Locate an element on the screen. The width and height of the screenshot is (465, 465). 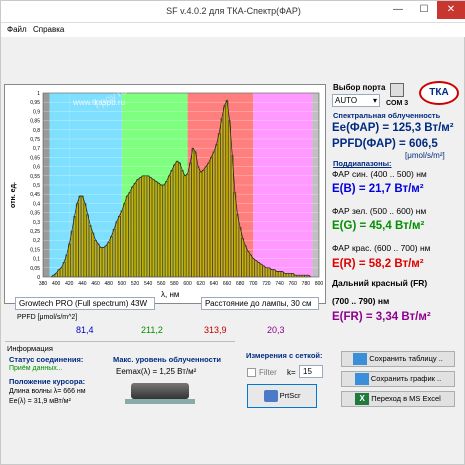
x-tick-label: 680 is located at coordinates (240, 284).